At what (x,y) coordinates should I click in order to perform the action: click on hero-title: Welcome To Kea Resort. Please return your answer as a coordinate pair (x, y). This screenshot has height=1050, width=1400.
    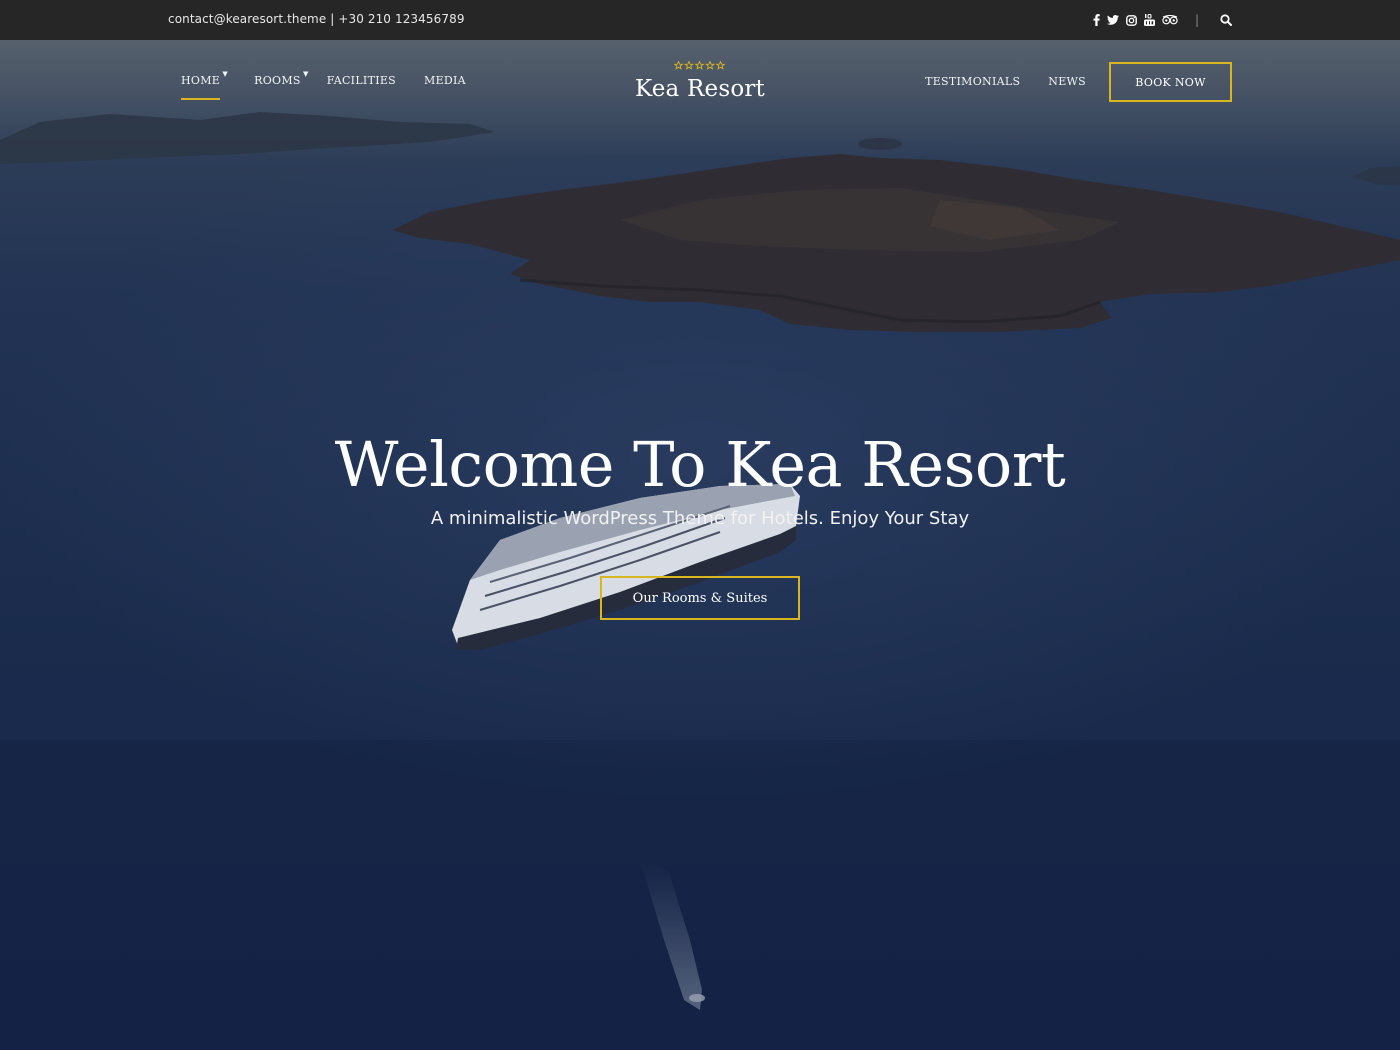
    Looking at the image, I should click on (700, 464).